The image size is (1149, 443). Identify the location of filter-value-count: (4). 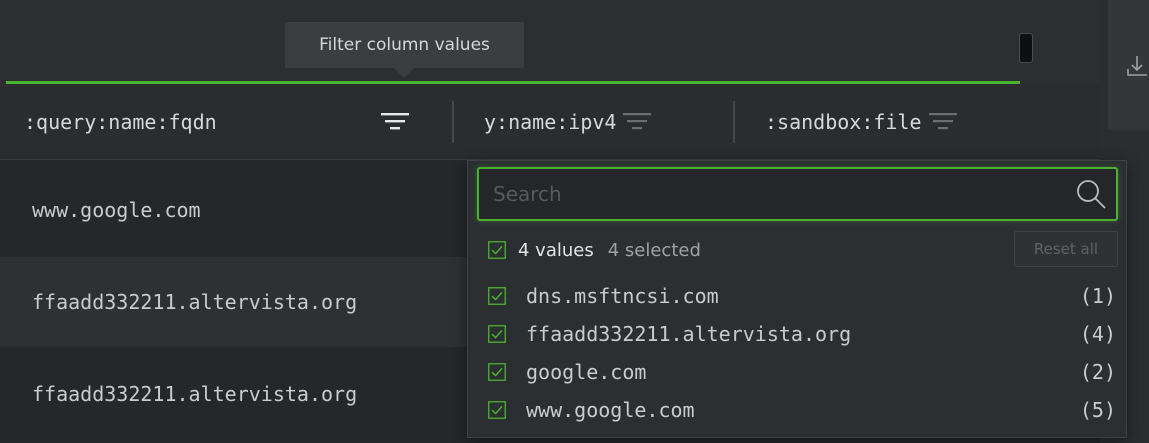
(1097, 334).